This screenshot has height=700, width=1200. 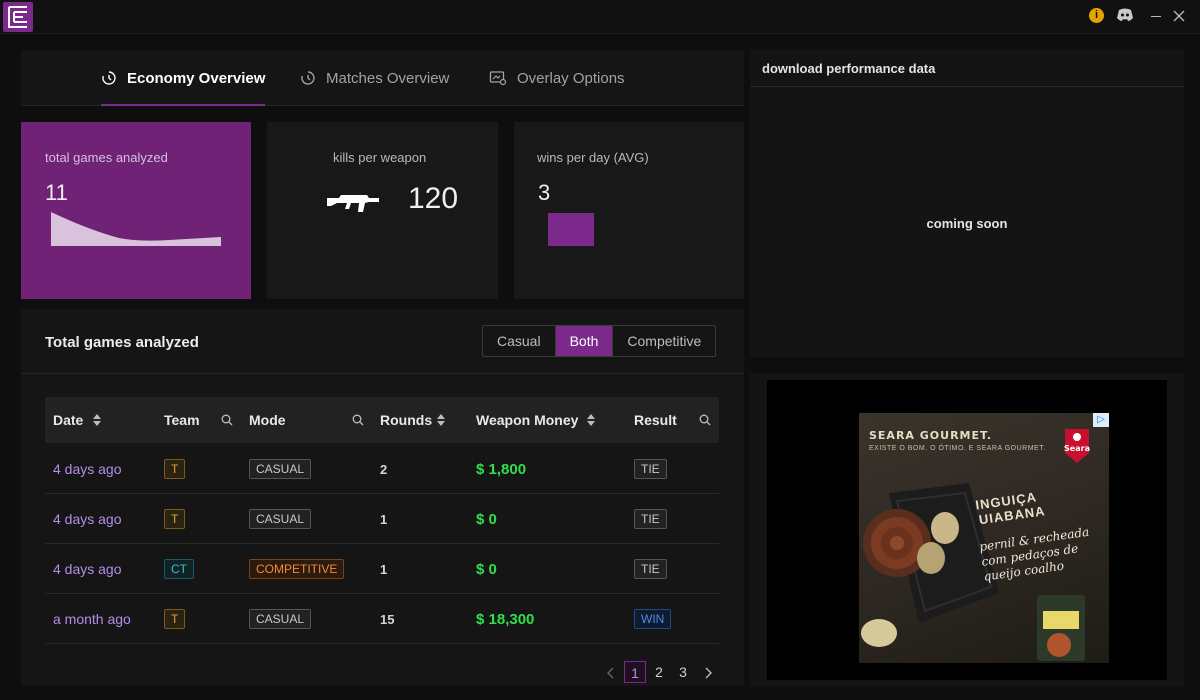 What do you see at coordinates (659, 672) in the screenshot?
I see `page-2-button: 2` at bounding box center [659, 672].